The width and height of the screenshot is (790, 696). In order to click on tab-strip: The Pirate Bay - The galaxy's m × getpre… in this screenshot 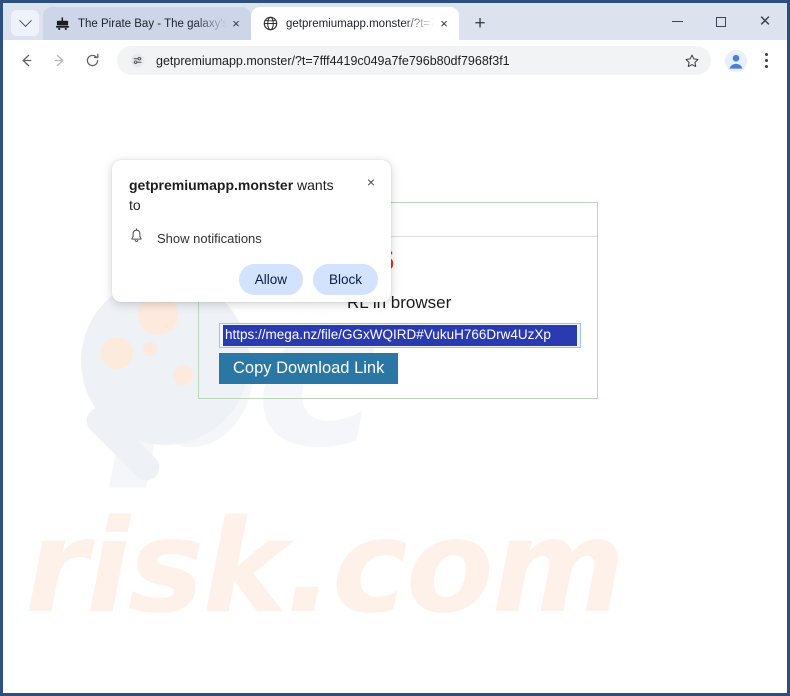, I will do `click(395, 21)`.